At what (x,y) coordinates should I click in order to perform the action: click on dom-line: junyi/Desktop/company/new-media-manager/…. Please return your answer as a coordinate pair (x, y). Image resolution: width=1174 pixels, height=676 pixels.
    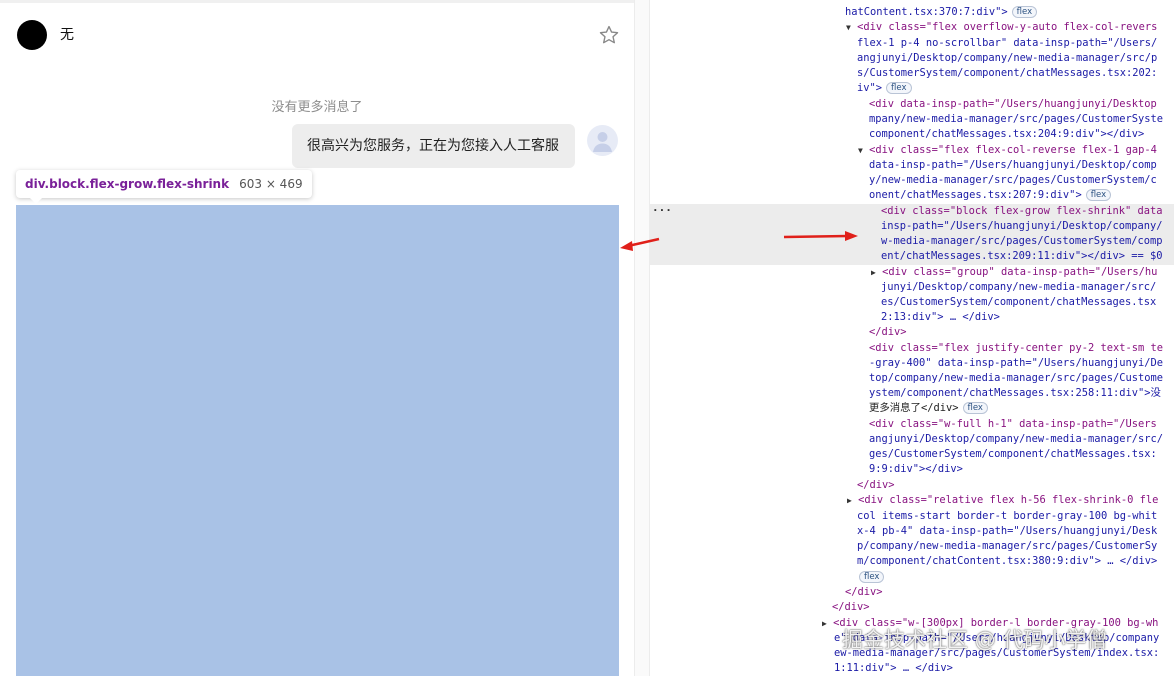
    Looking at the image, I should click on (1019, 287).